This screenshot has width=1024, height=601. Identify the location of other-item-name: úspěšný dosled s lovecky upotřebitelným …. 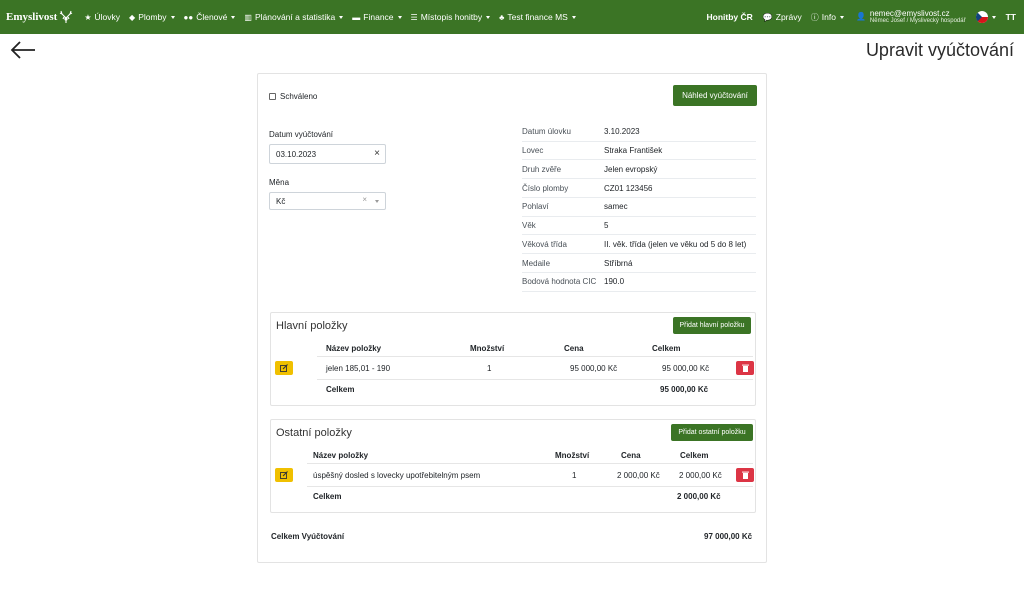
(397, 475).